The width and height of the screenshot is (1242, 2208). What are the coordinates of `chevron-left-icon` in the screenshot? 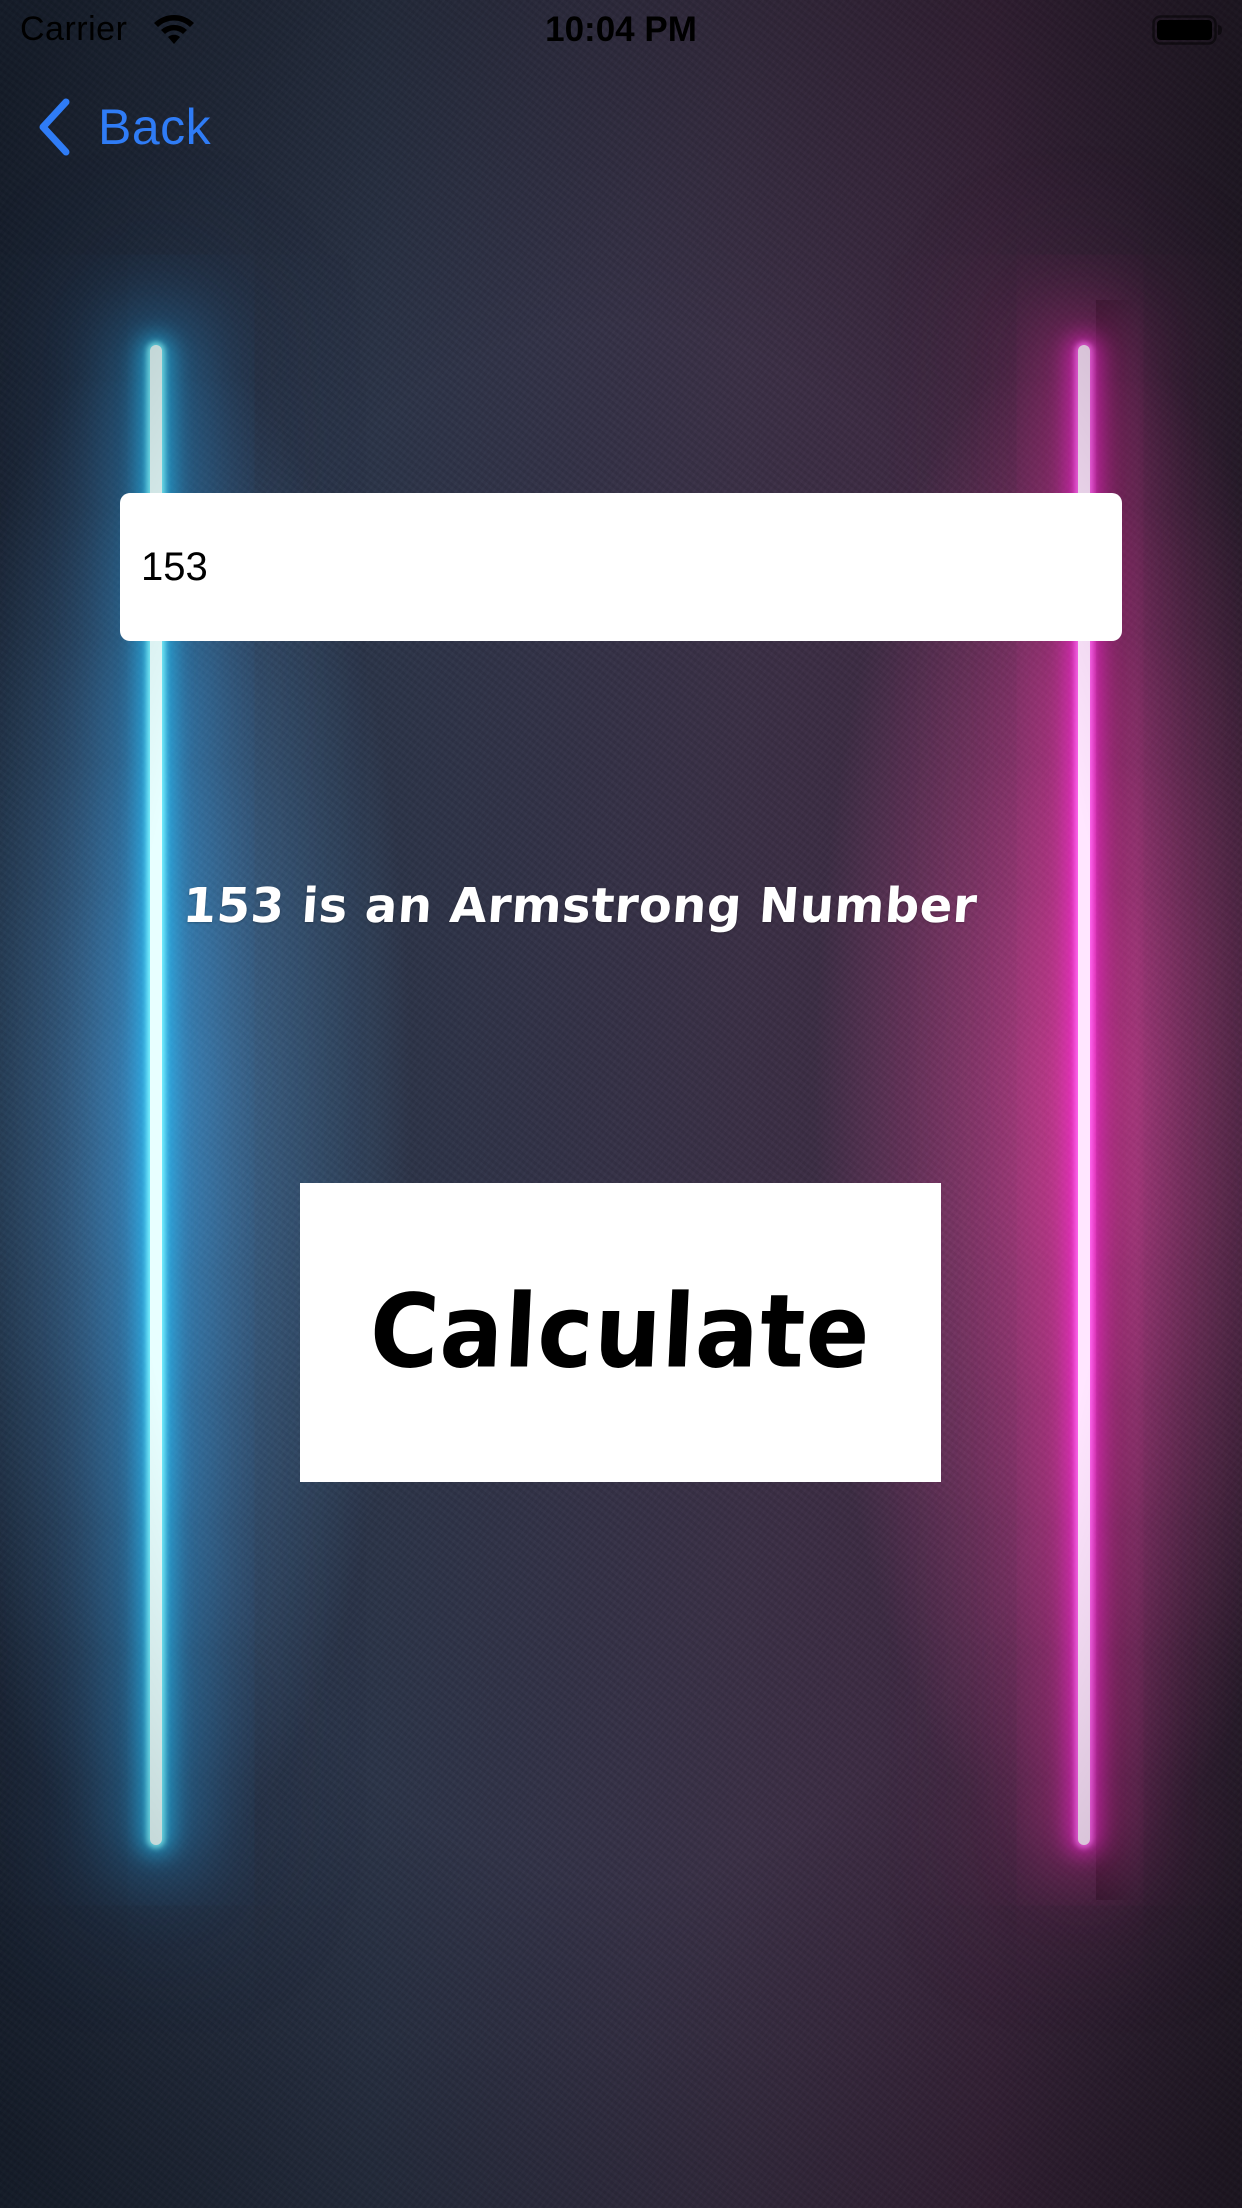 It's located at (54, 127).